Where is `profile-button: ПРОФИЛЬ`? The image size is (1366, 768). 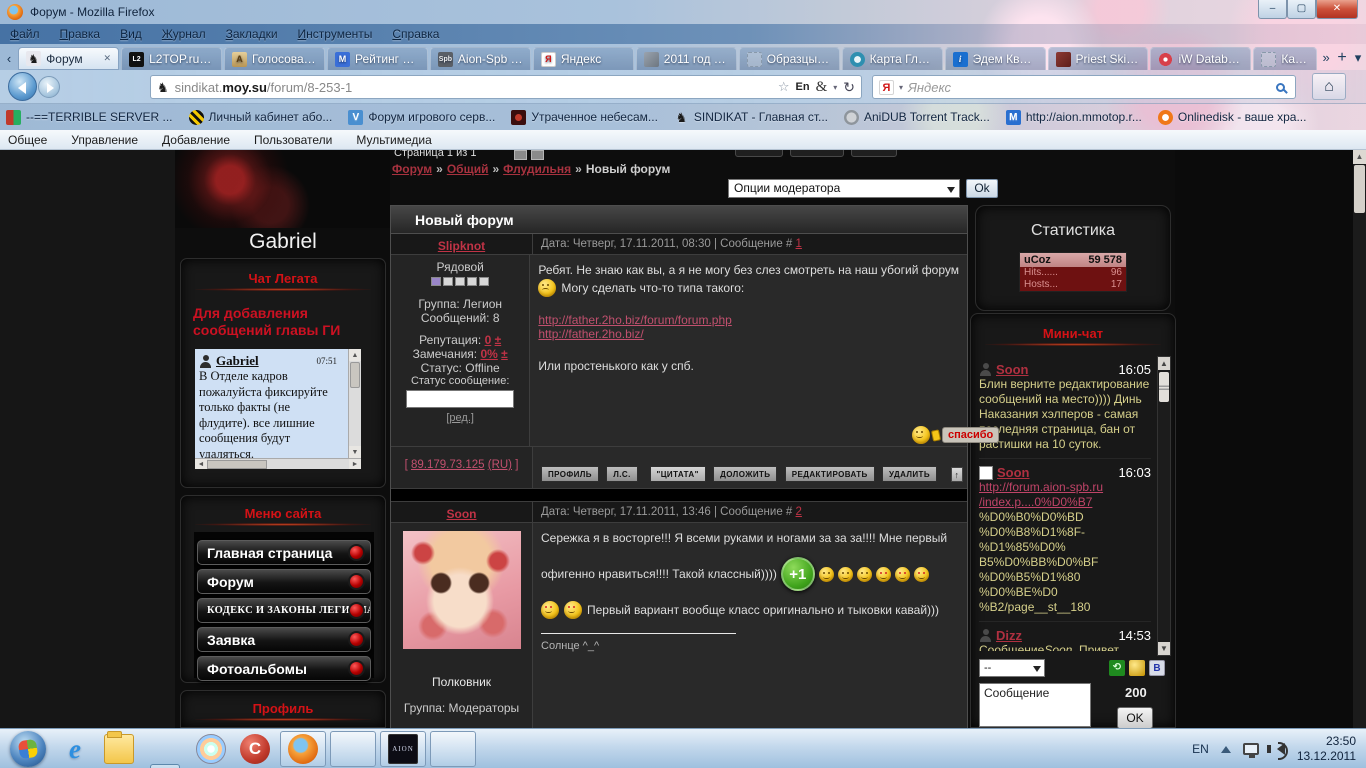 profile-button: ПРОФИЛЬ is located at coordinates (570, 474).